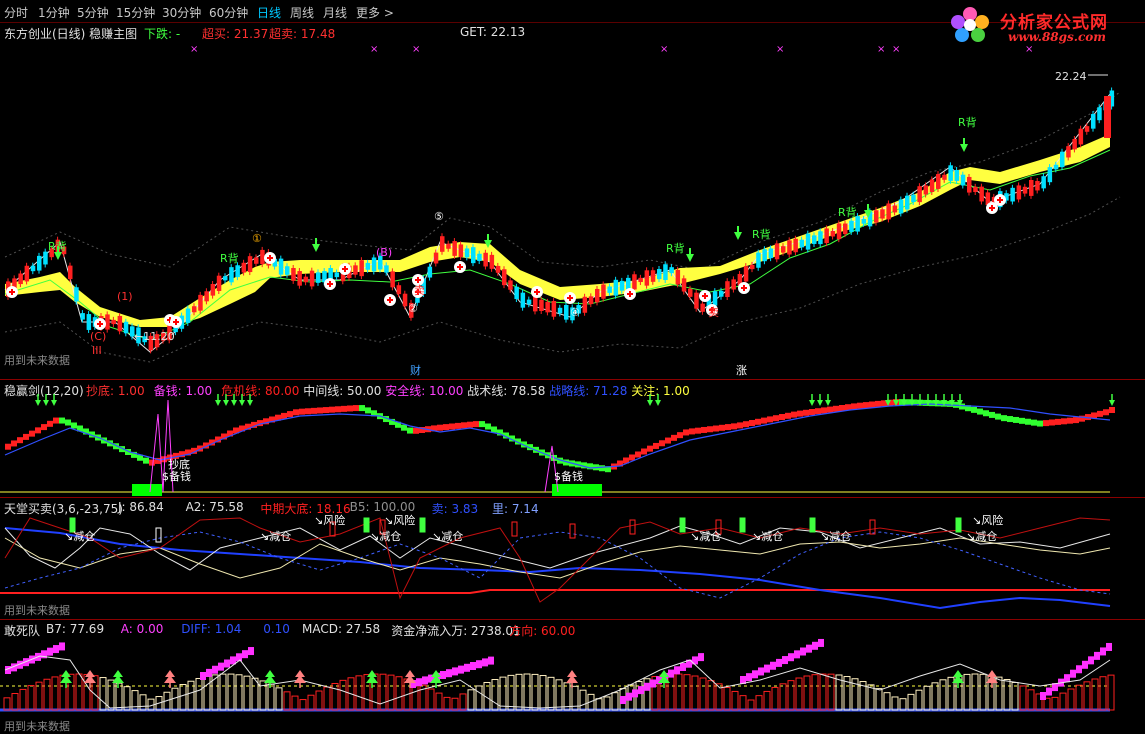 Image resolution: width=1145 pixels, height=734 pixels. I want to click on indicator3-svg, so click(557, 675).